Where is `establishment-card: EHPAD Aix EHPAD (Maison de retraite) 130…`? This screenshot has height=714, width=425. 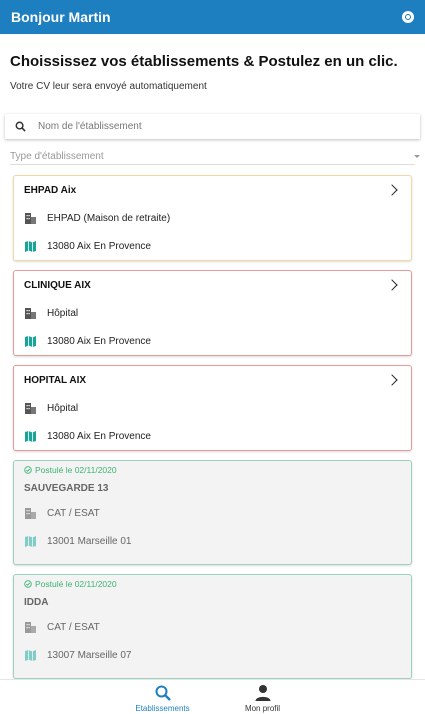 establishment-card: EHPAD Aix EHPAD (Maison de retraite) 130… is located at coordinates (212, 218).